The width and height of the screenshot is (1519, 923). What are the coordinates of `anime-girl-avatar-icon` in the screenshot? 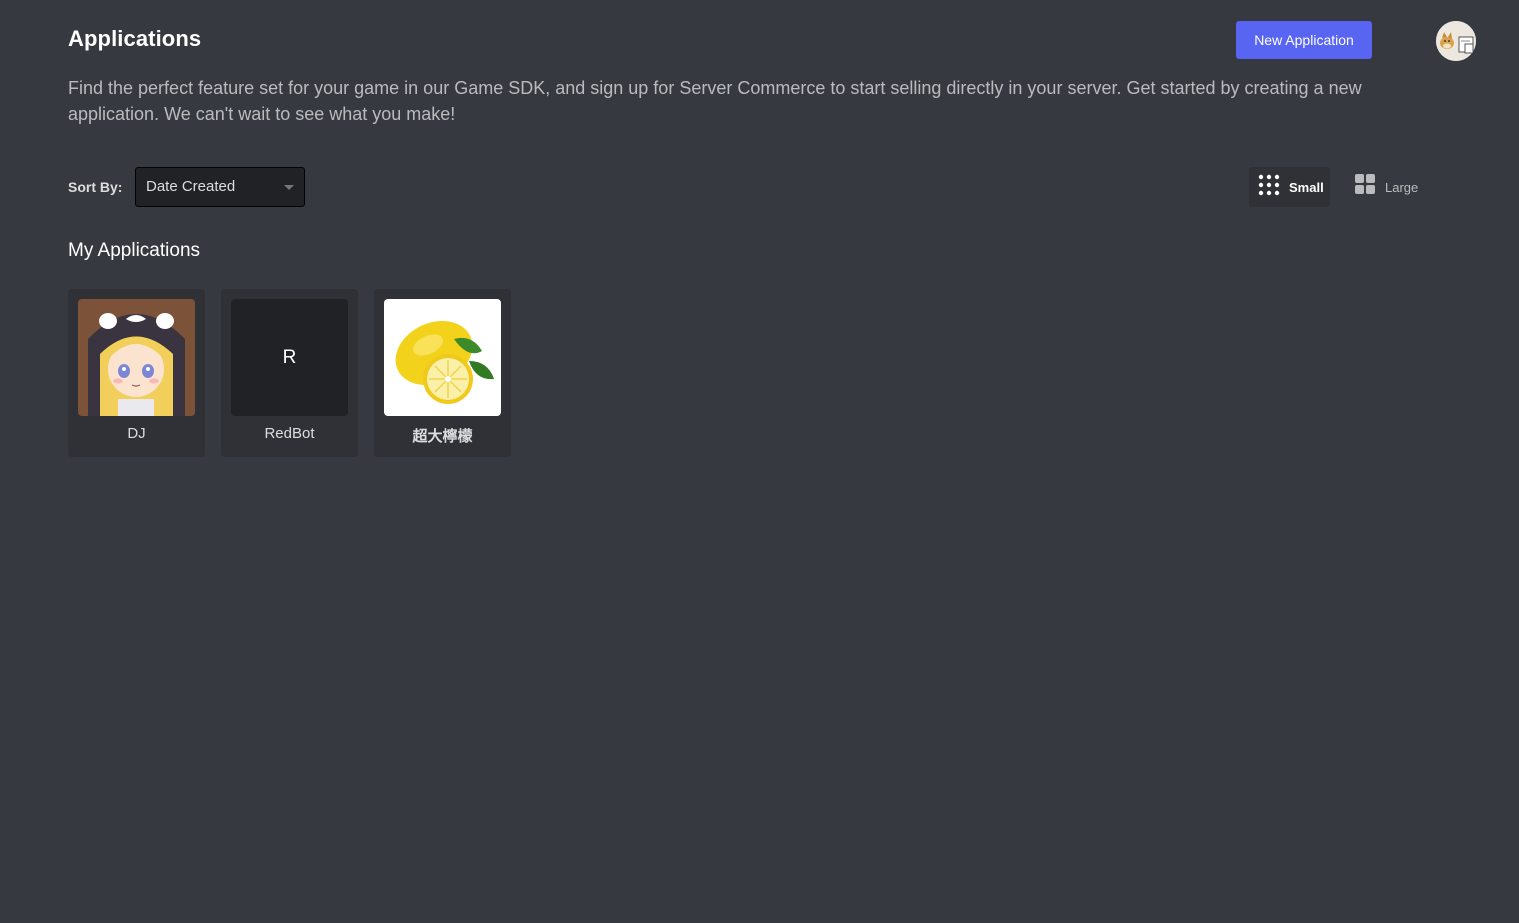 It's located at (136, 357).